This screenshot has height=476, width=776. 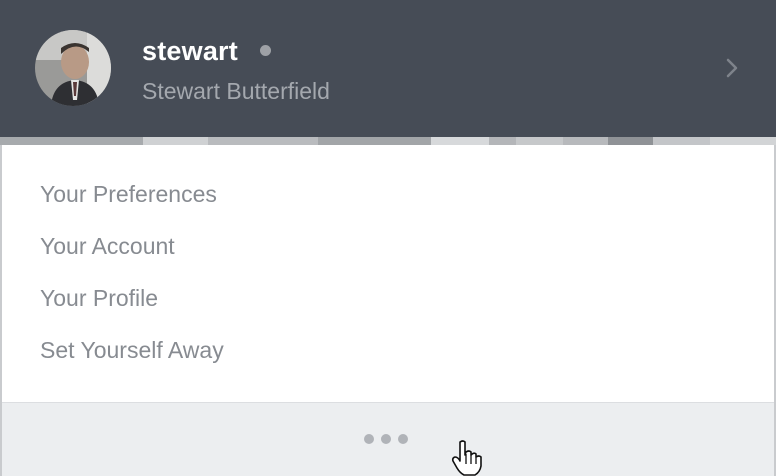 I want to click on full-name: Stewart Butterfield, so click(x=236, y=91).